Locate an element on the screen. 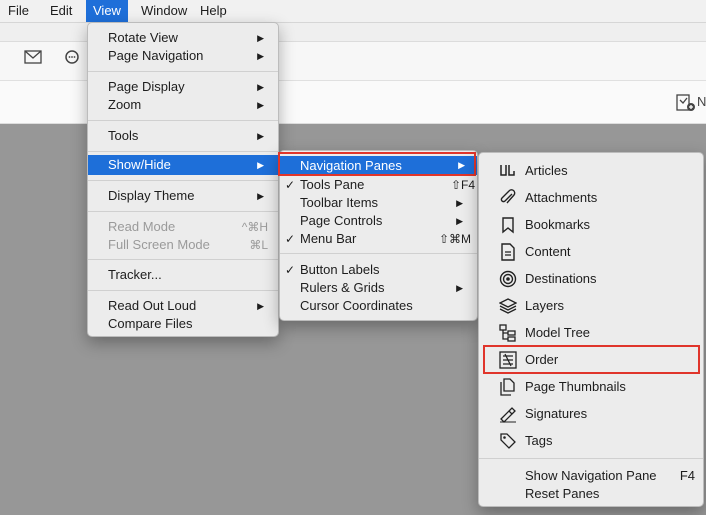 The image size is (706, 515). menu-item-destinations: Destinations is located at coordinates (591, 278).